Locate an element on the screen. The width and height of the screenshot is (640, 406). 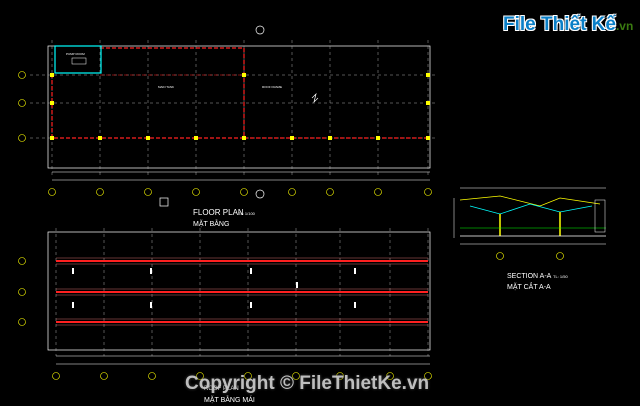
site-logo: File Thiết Kế.vn is located at coordinates (568, 25).